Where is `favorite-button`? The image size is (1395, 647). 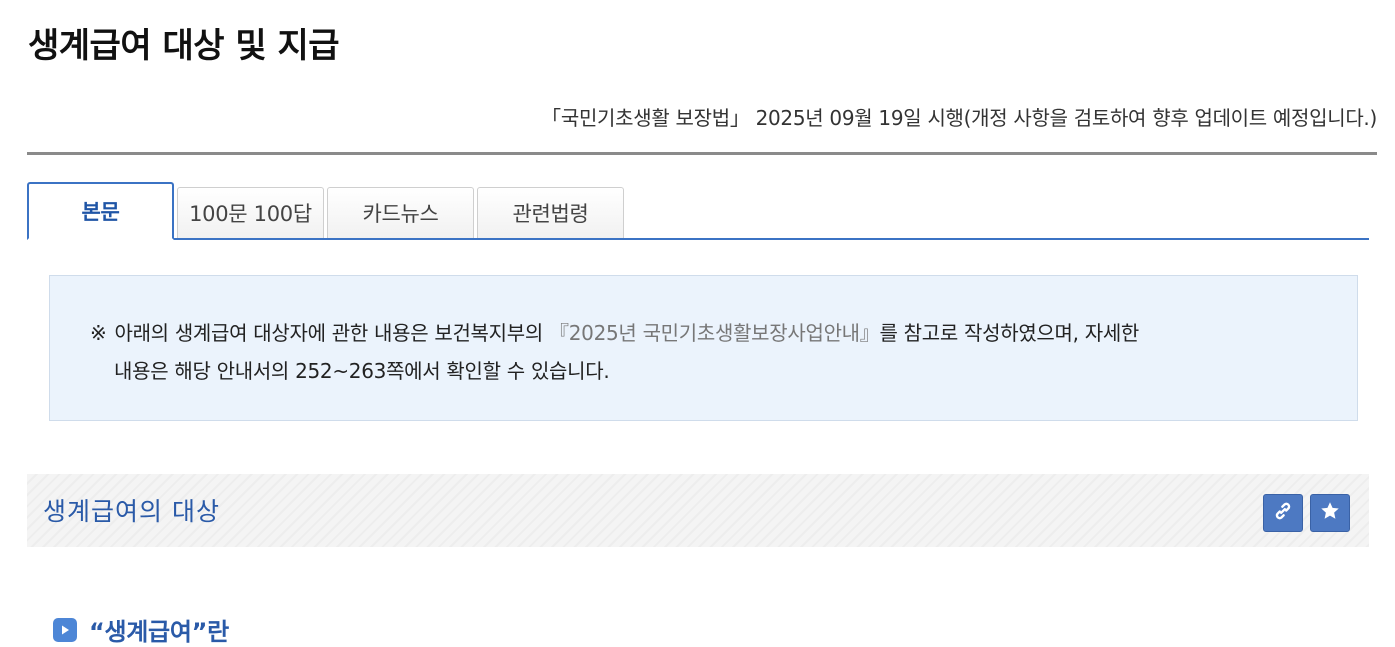 favorite-button is located at coordinates (1330, 513).